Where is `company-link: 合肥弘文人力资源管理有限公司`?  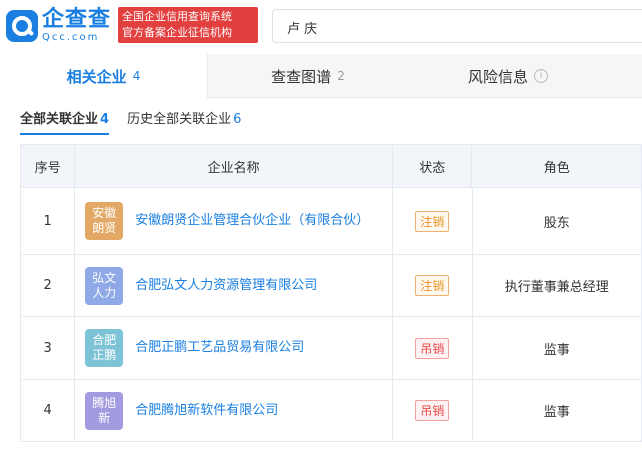 company-link: 合肥弘文人力资源管理有限公司 is located at coordinates (255, 286).